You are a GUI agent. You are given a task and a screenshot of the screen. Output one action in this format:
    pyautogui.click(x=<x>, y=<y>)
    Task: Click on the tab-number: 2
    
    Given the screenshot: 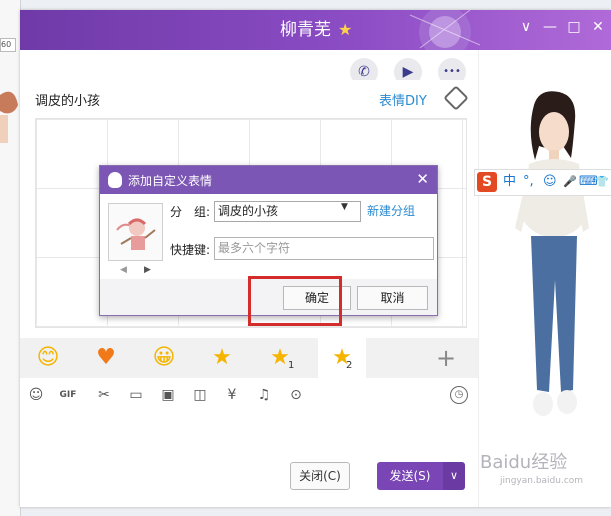 What is the action you would take?
    pyautogui.click(x=349, y=365)
    